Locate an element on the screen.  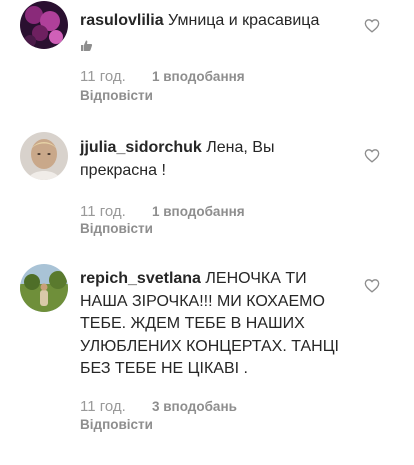
comment-body: rasulovlilia Умница и красавица is located at coordinates (215, 32).